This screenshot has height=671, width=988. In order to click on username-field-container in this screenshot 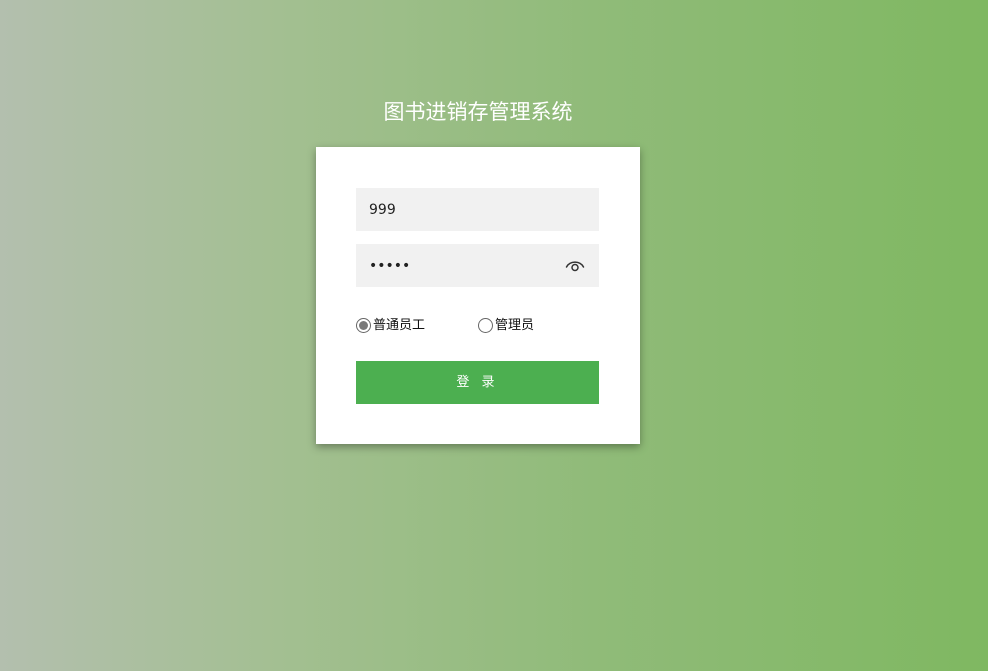, I will do `click(477, 209)`.